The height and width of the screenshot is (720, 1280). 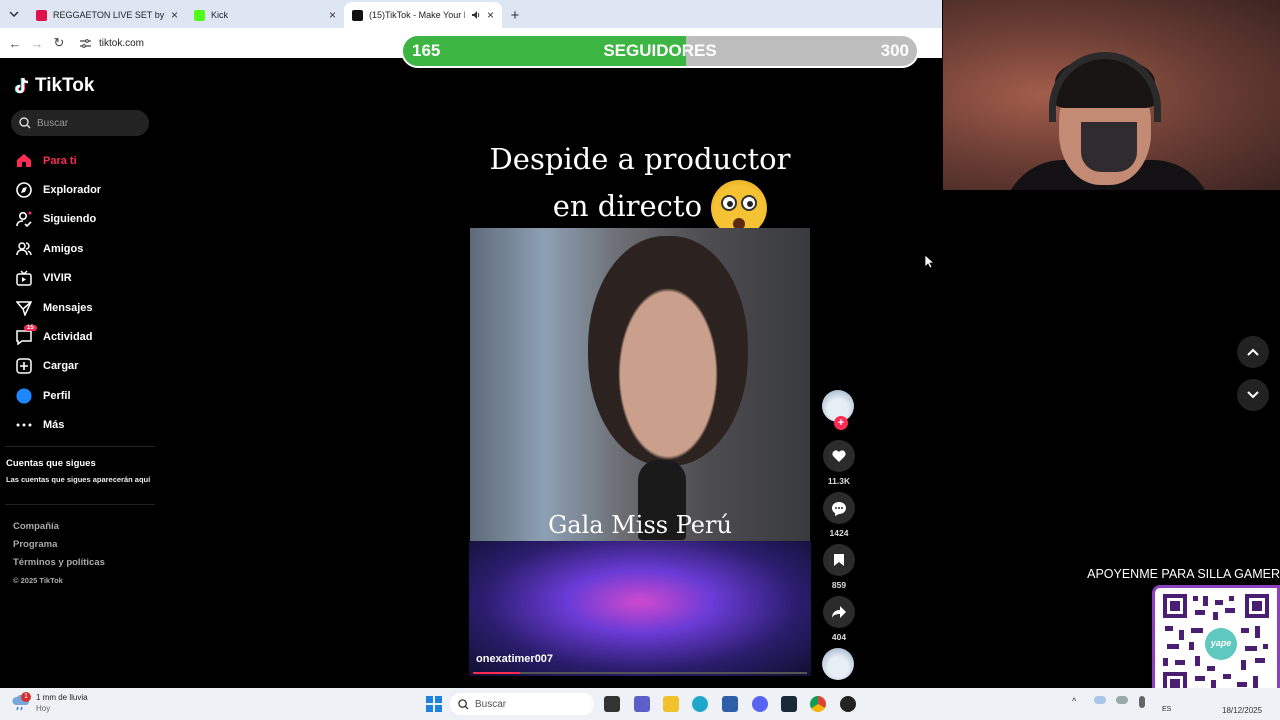 What do you see at coordinates (24, 337) in the screenshot?
I see `activity-icon` at bounding box center [24, 337].